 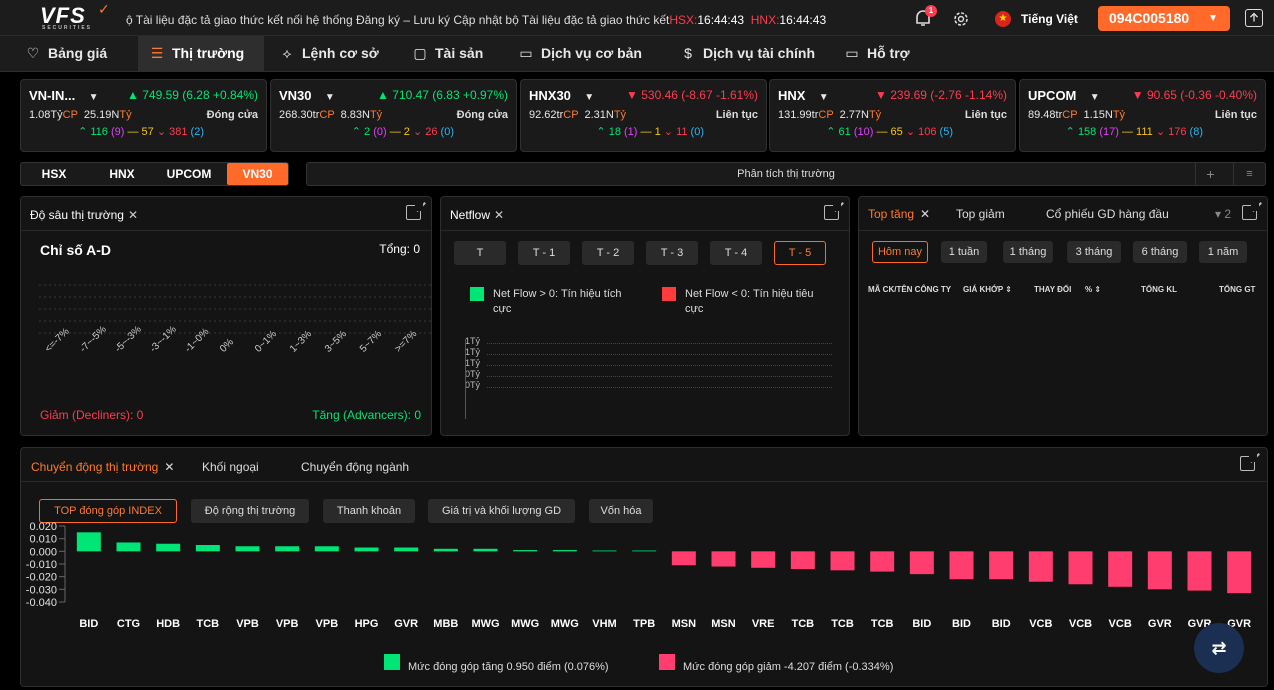 I want to click on swap-fab-button: ⇄, so click(x=1219, y=648).